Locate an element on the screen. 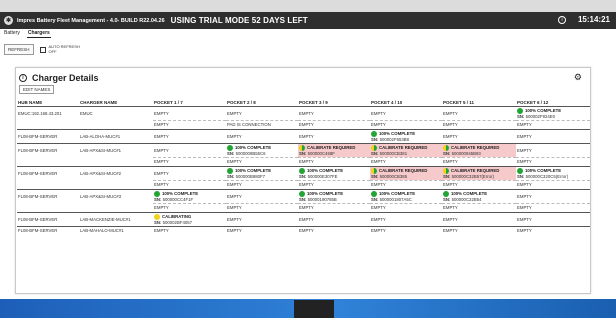 Image resolution: width=616 pixels, height=318 pixels. edit-names-button: EDIT NAMES is located at coordinates (37, 89).